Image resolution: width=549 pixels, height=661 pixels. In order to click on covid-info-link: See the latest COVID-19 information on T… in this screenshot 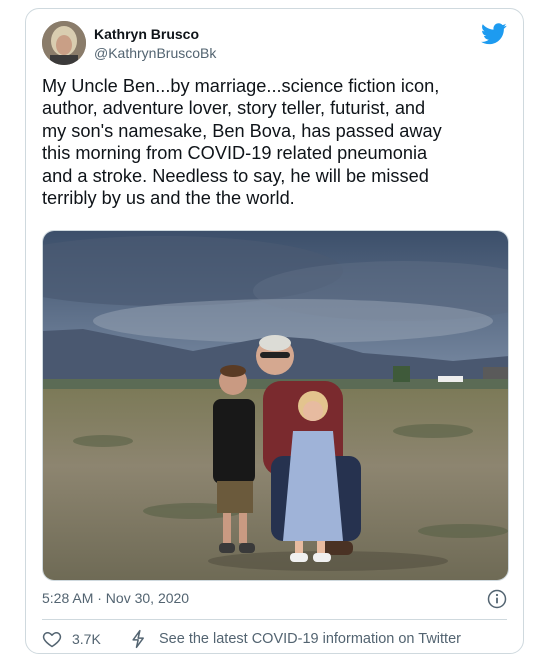, I will do `click(295, 639)`.